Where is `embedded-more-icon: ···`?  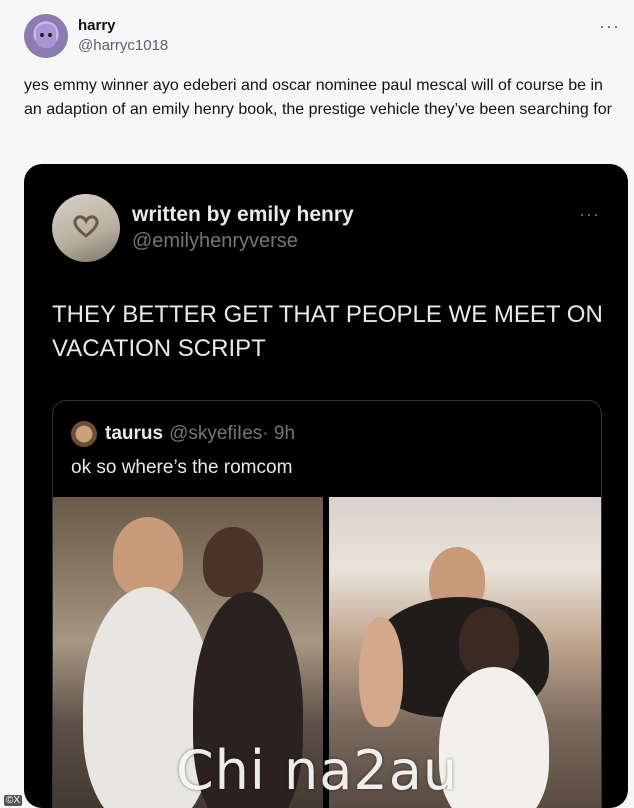 embedded-more-icon: ··· is located at coordinates (589, 214).